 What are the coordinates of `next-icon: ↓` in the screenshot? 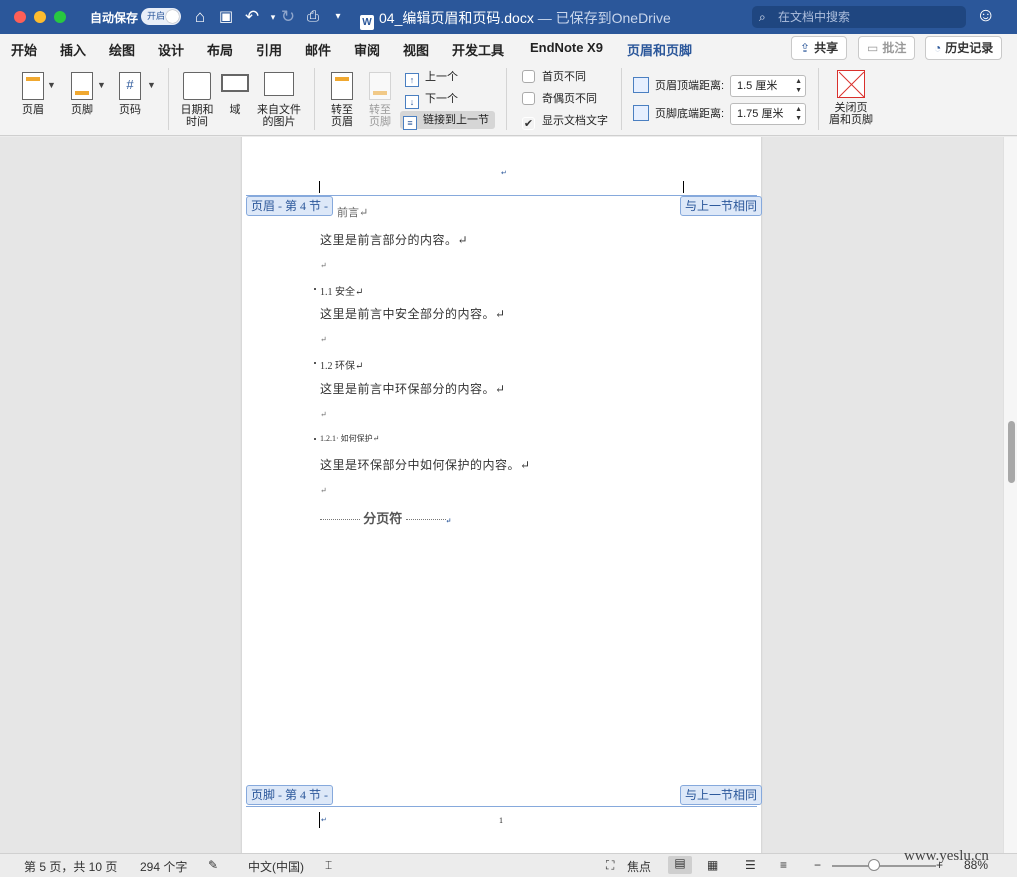 It's located at (412, 102).